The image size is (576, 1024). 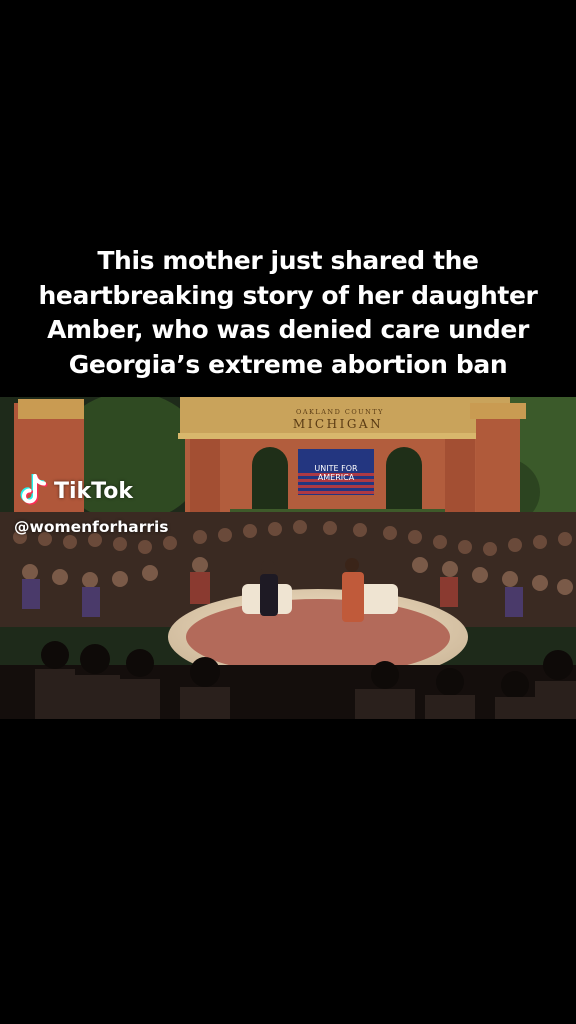 What do you see at coordinates (288, 295) in the screenshot?
I see `caption-line-2: heartbreaking story of her daughter` at bounding box center [288, 295].